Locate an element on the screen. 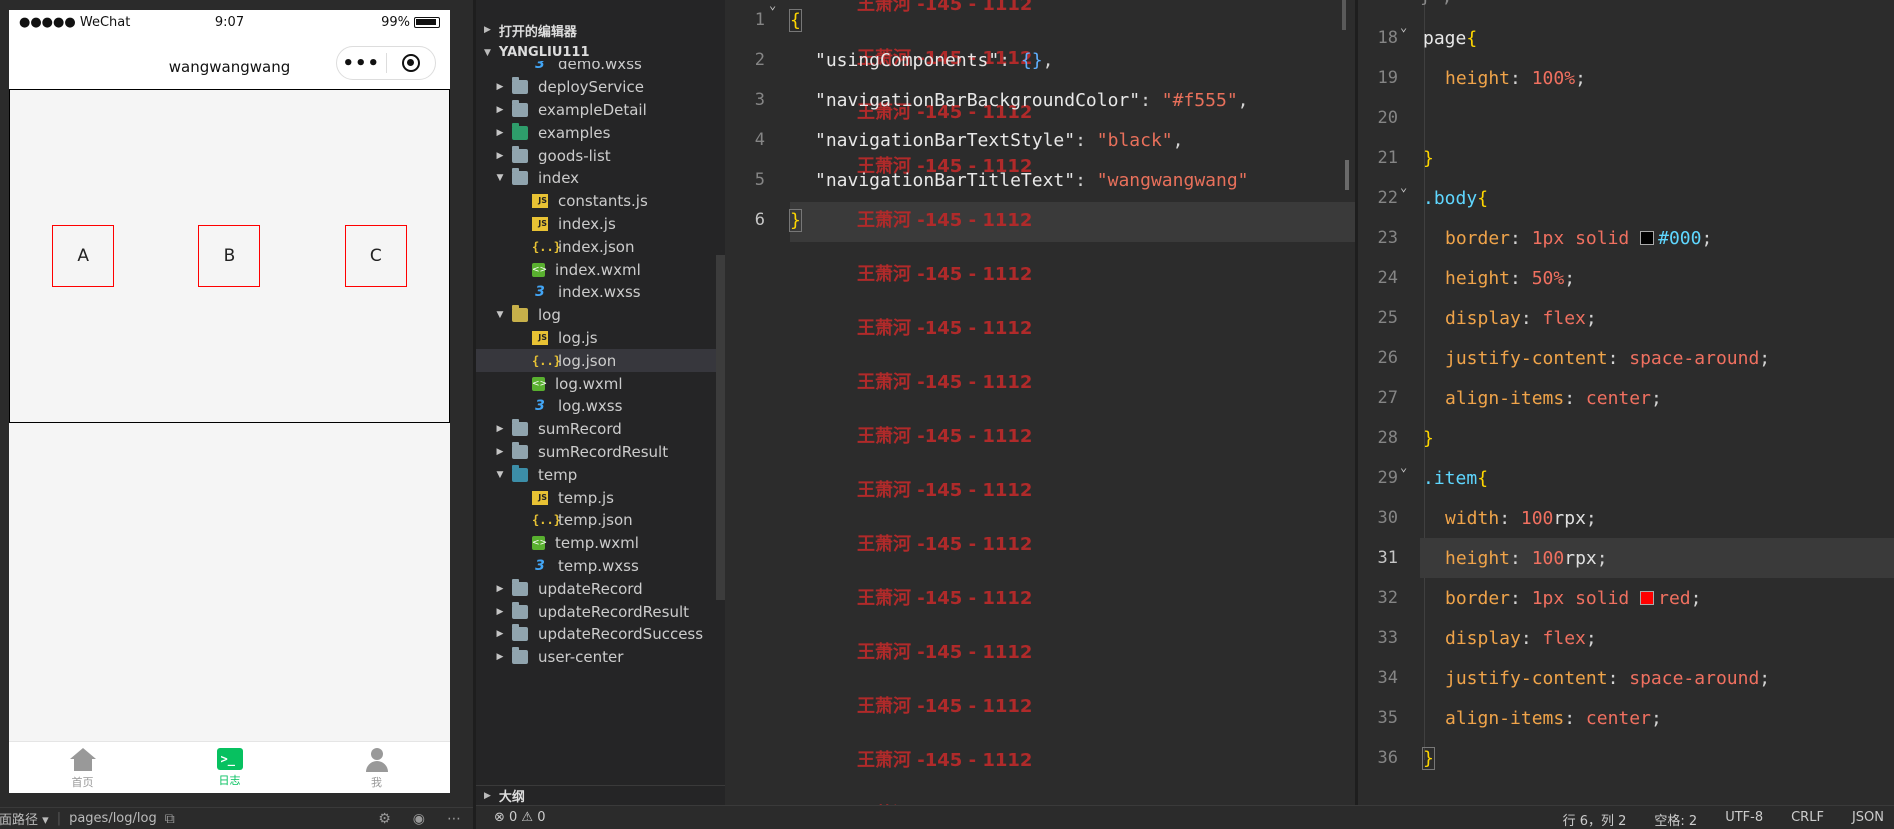  scroll-thumb is located at coordinates (1344, 15).